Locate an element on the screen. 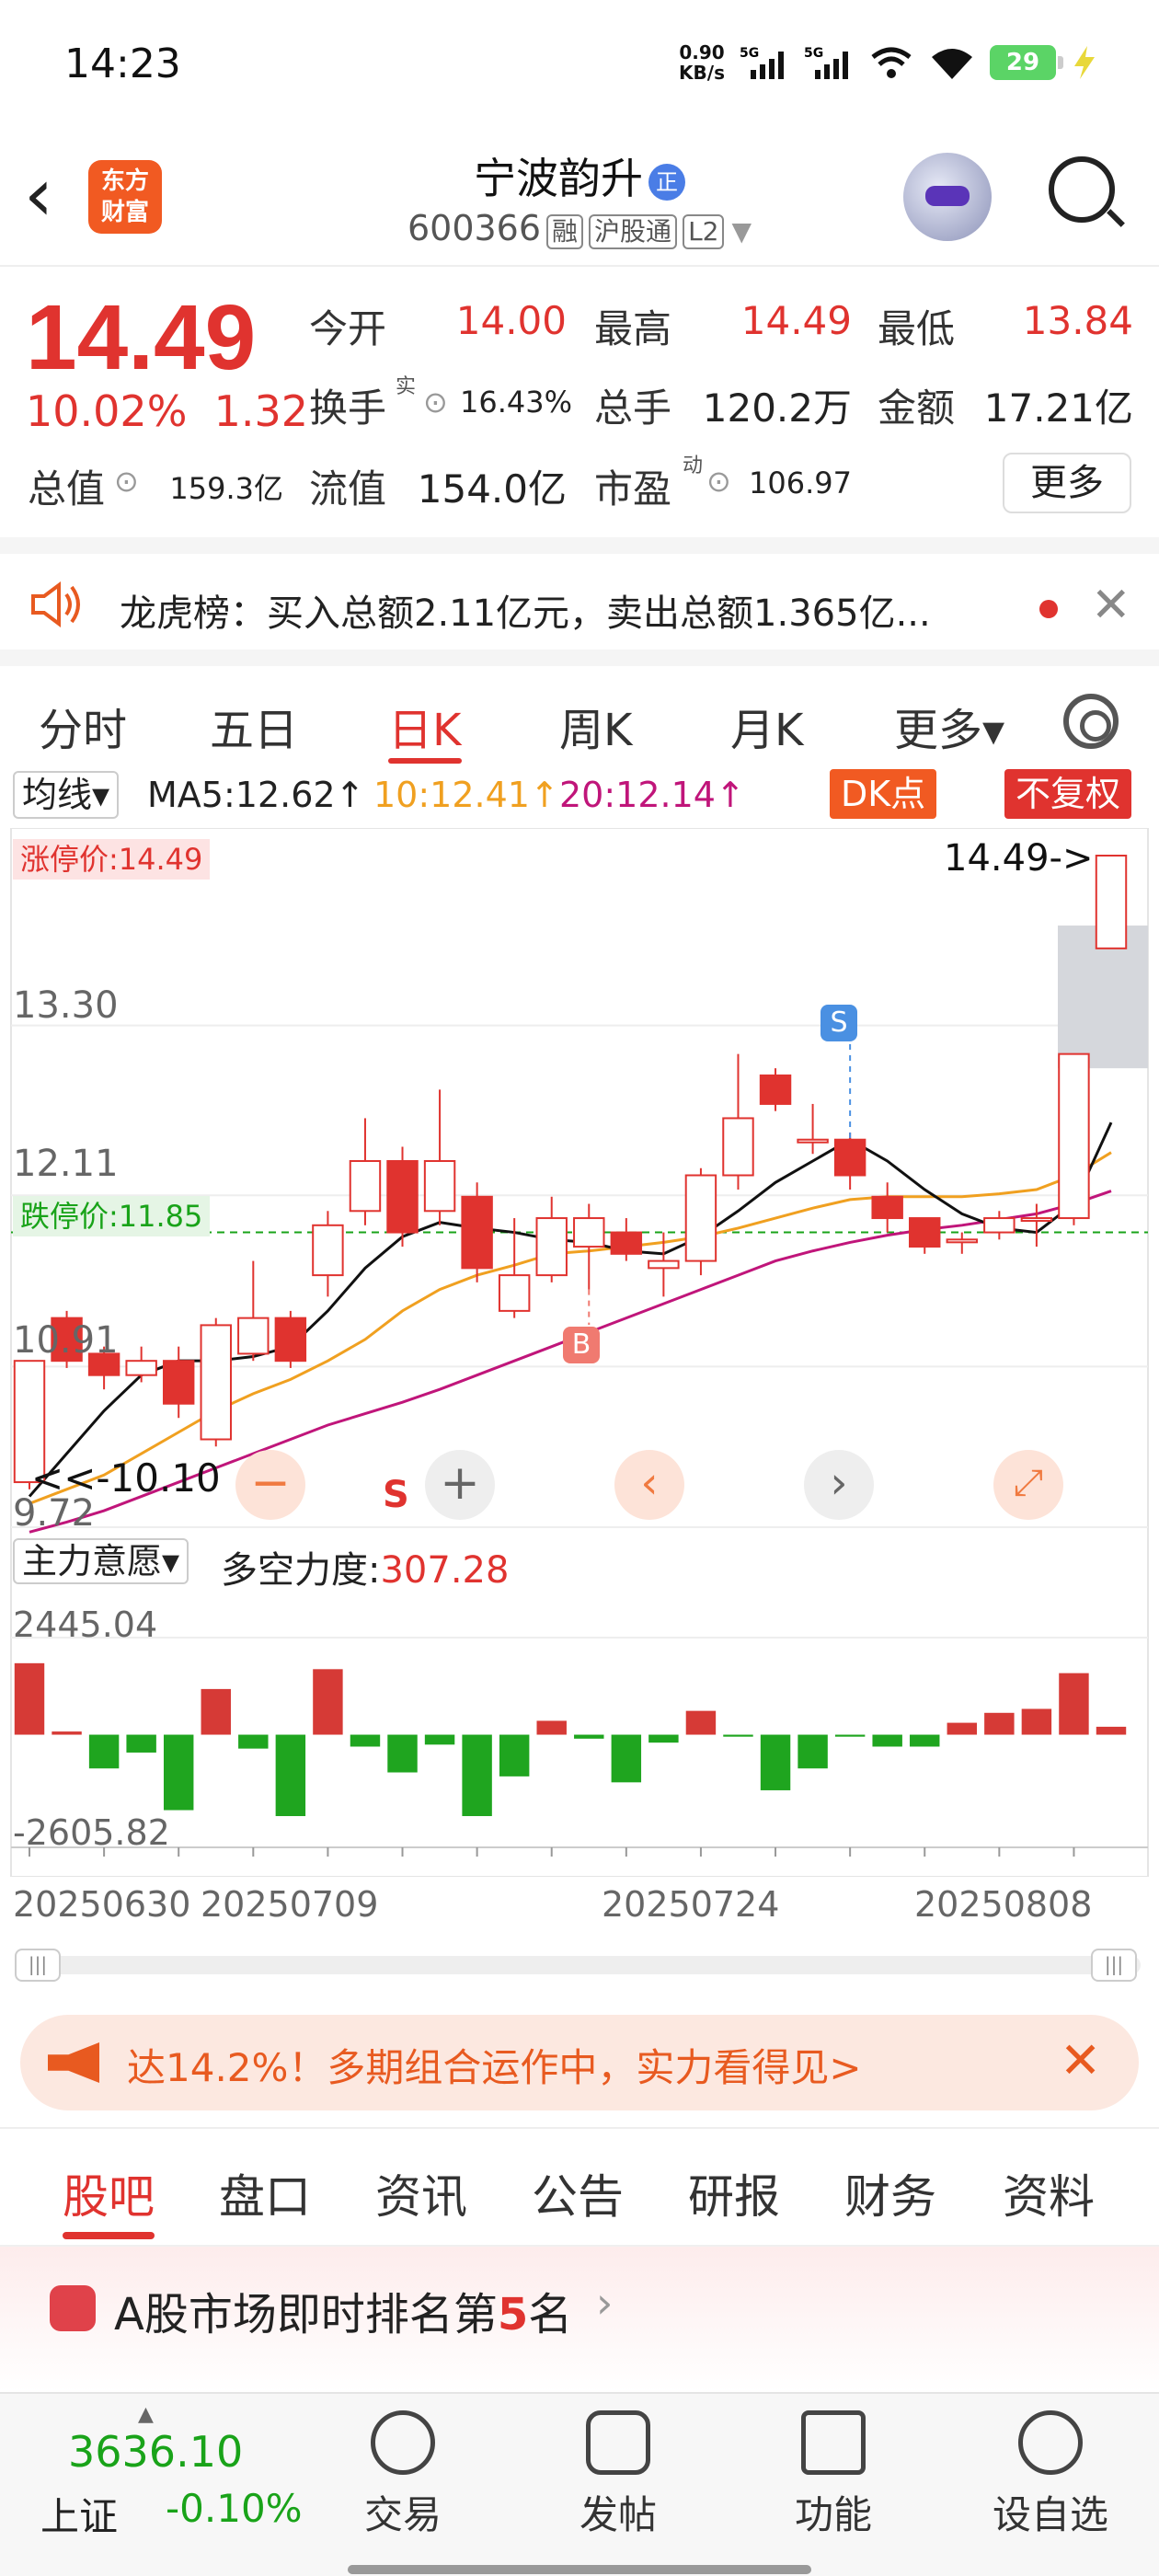 The image size is (1159, 2576). low-label: 最低 is located at coordinates (917, 328).